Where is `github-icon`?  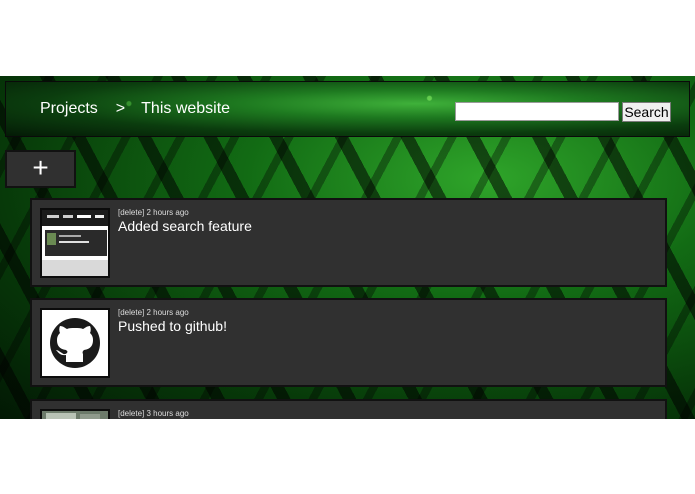 github-icon is located at coordinates (75, 343).